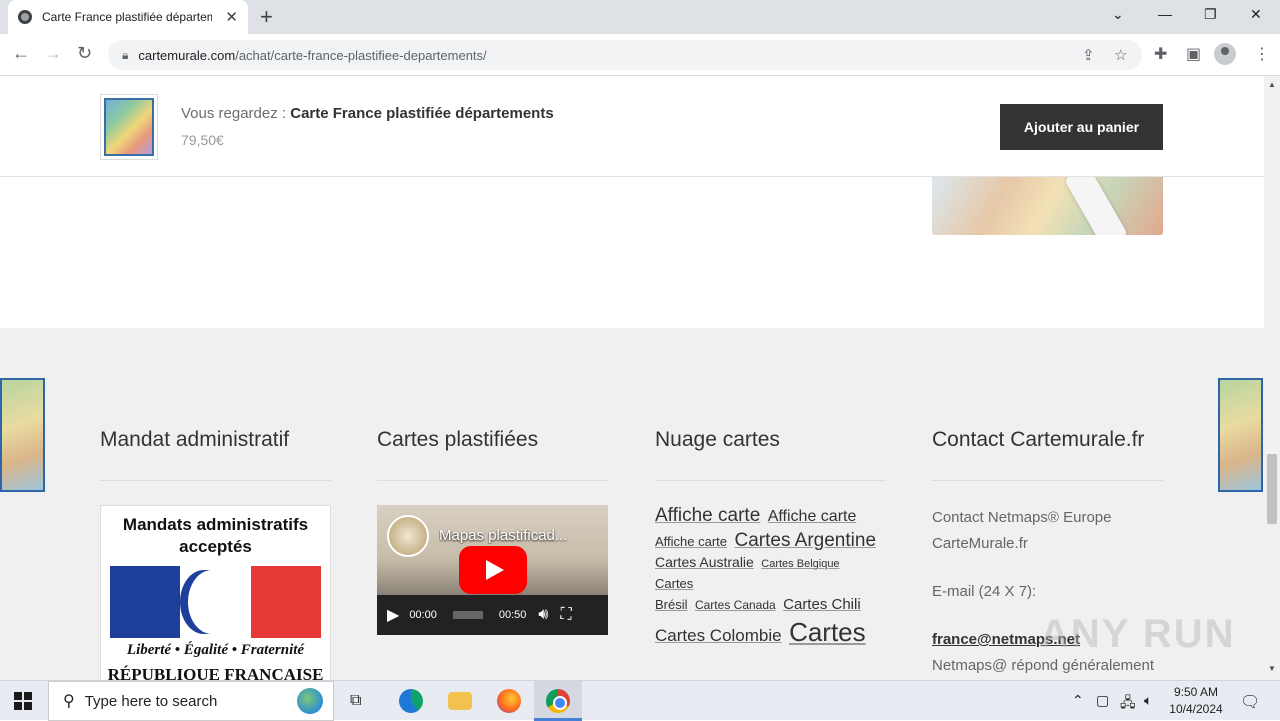  Describe the element at coordinates (215, 546) in the screenshot. I see `badge-line2: acceptés` at that location.